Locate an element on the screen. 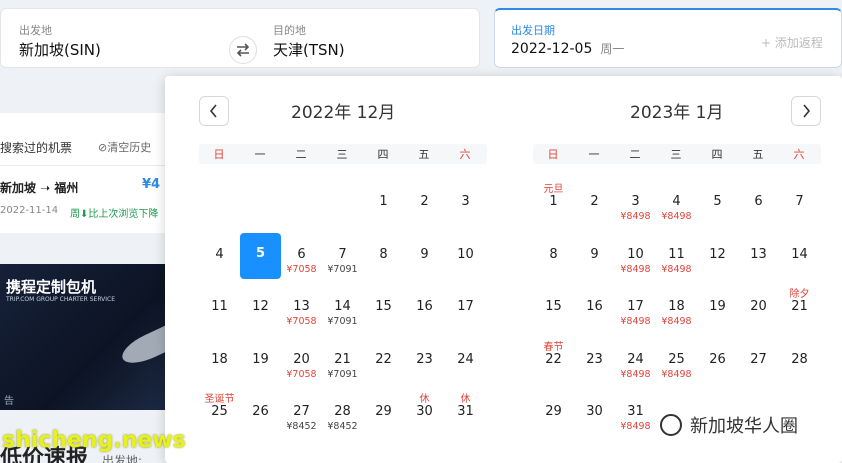  watermark-text: 新加坡华人圈 is located at coordinates (744, 426).